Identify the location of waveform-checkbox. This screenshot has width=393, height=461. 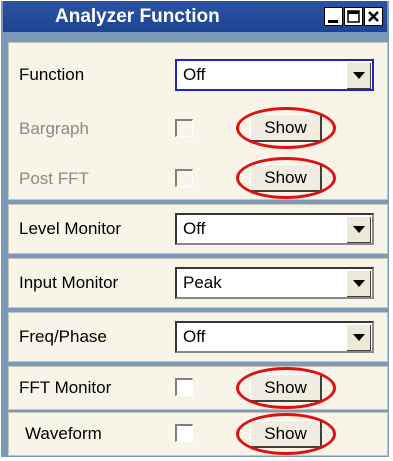
(184, 433).